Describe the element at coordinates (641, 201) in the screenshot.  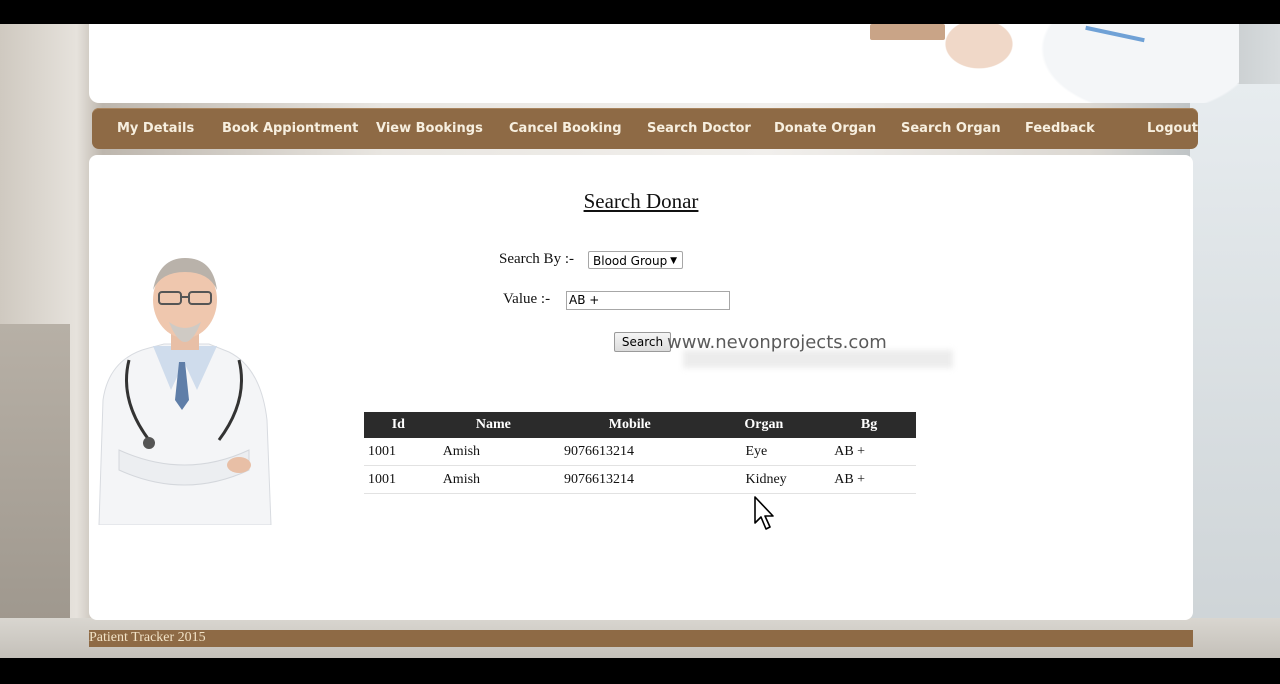
I see `page-title: Search Donar` at that location.